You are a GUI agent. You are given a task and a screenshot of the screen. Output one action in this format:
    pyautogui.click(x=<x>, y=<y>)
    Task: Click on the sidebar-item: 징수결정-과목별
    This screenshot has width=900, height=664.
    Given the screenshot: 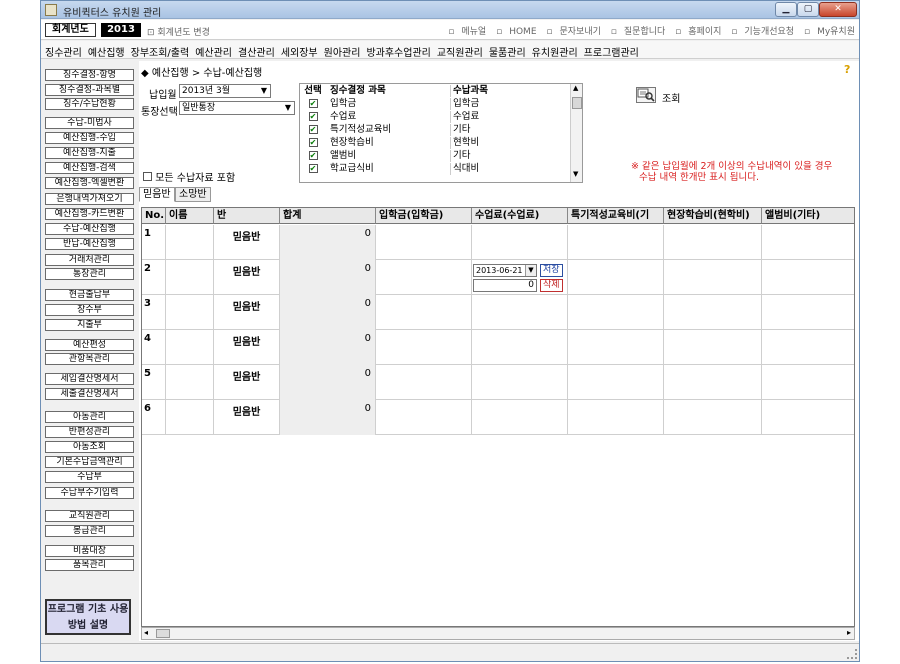 What is the action you would take?
    pyautogui.click(x=89, y=90)
    